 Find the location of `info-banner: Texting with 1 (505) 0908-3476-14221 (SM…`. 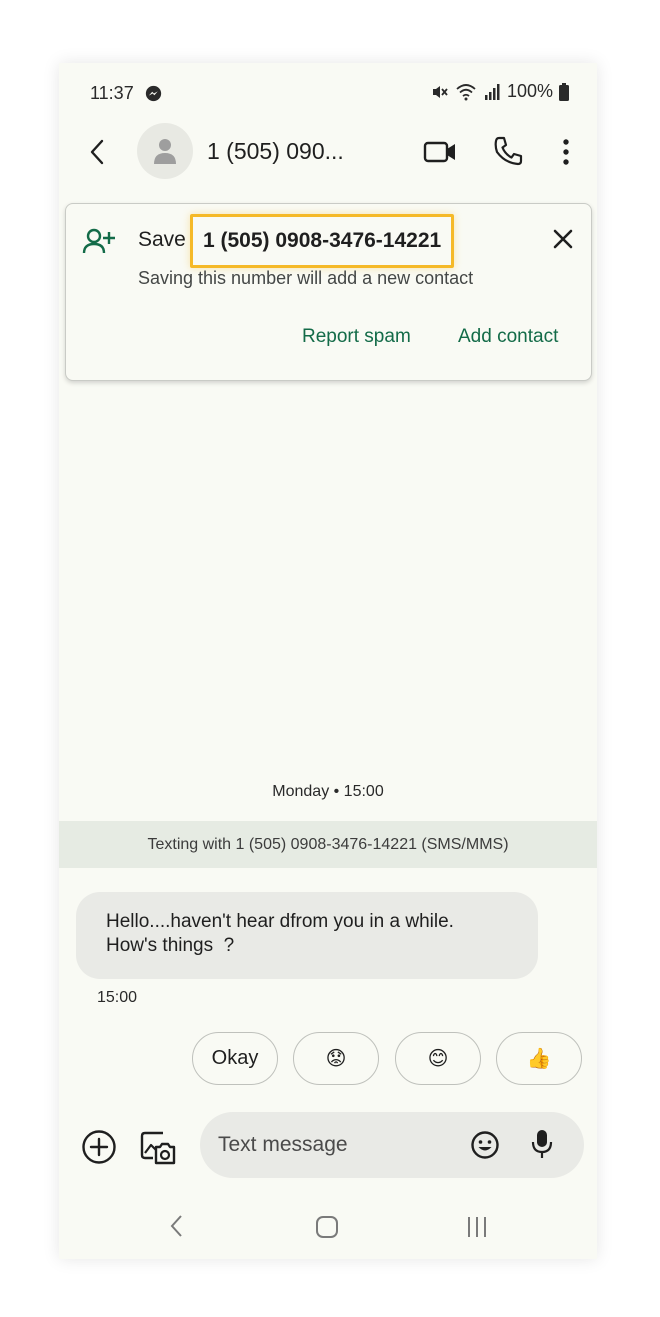

info-banner: Texting with 1 (505) 0908-3476-14221 (SM… is located at coordinates (328, 844).